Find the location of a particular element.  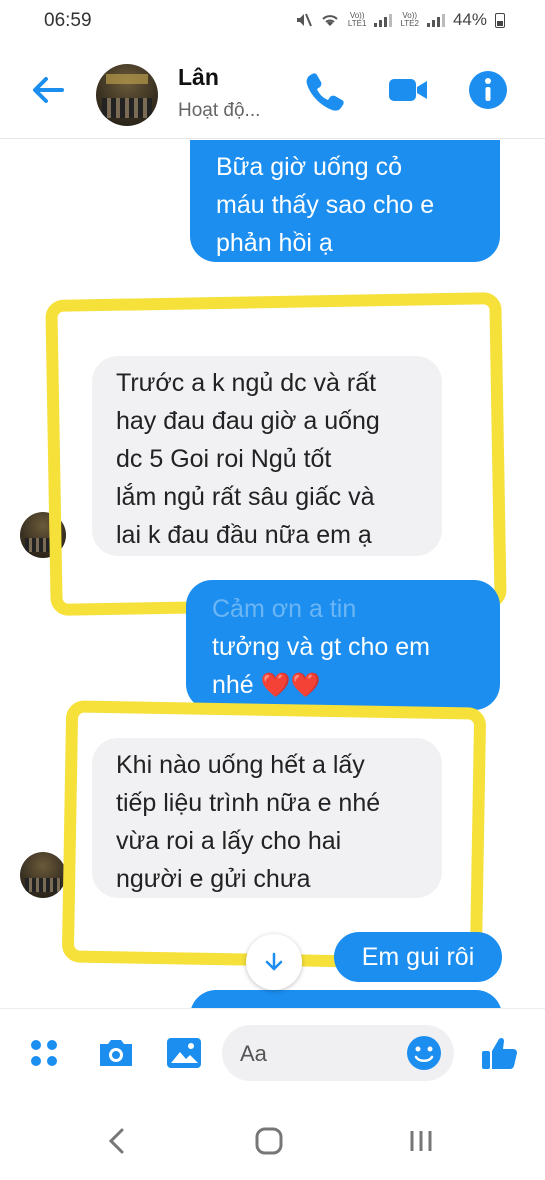

signal2-icon is located at coordinates (435, 20).